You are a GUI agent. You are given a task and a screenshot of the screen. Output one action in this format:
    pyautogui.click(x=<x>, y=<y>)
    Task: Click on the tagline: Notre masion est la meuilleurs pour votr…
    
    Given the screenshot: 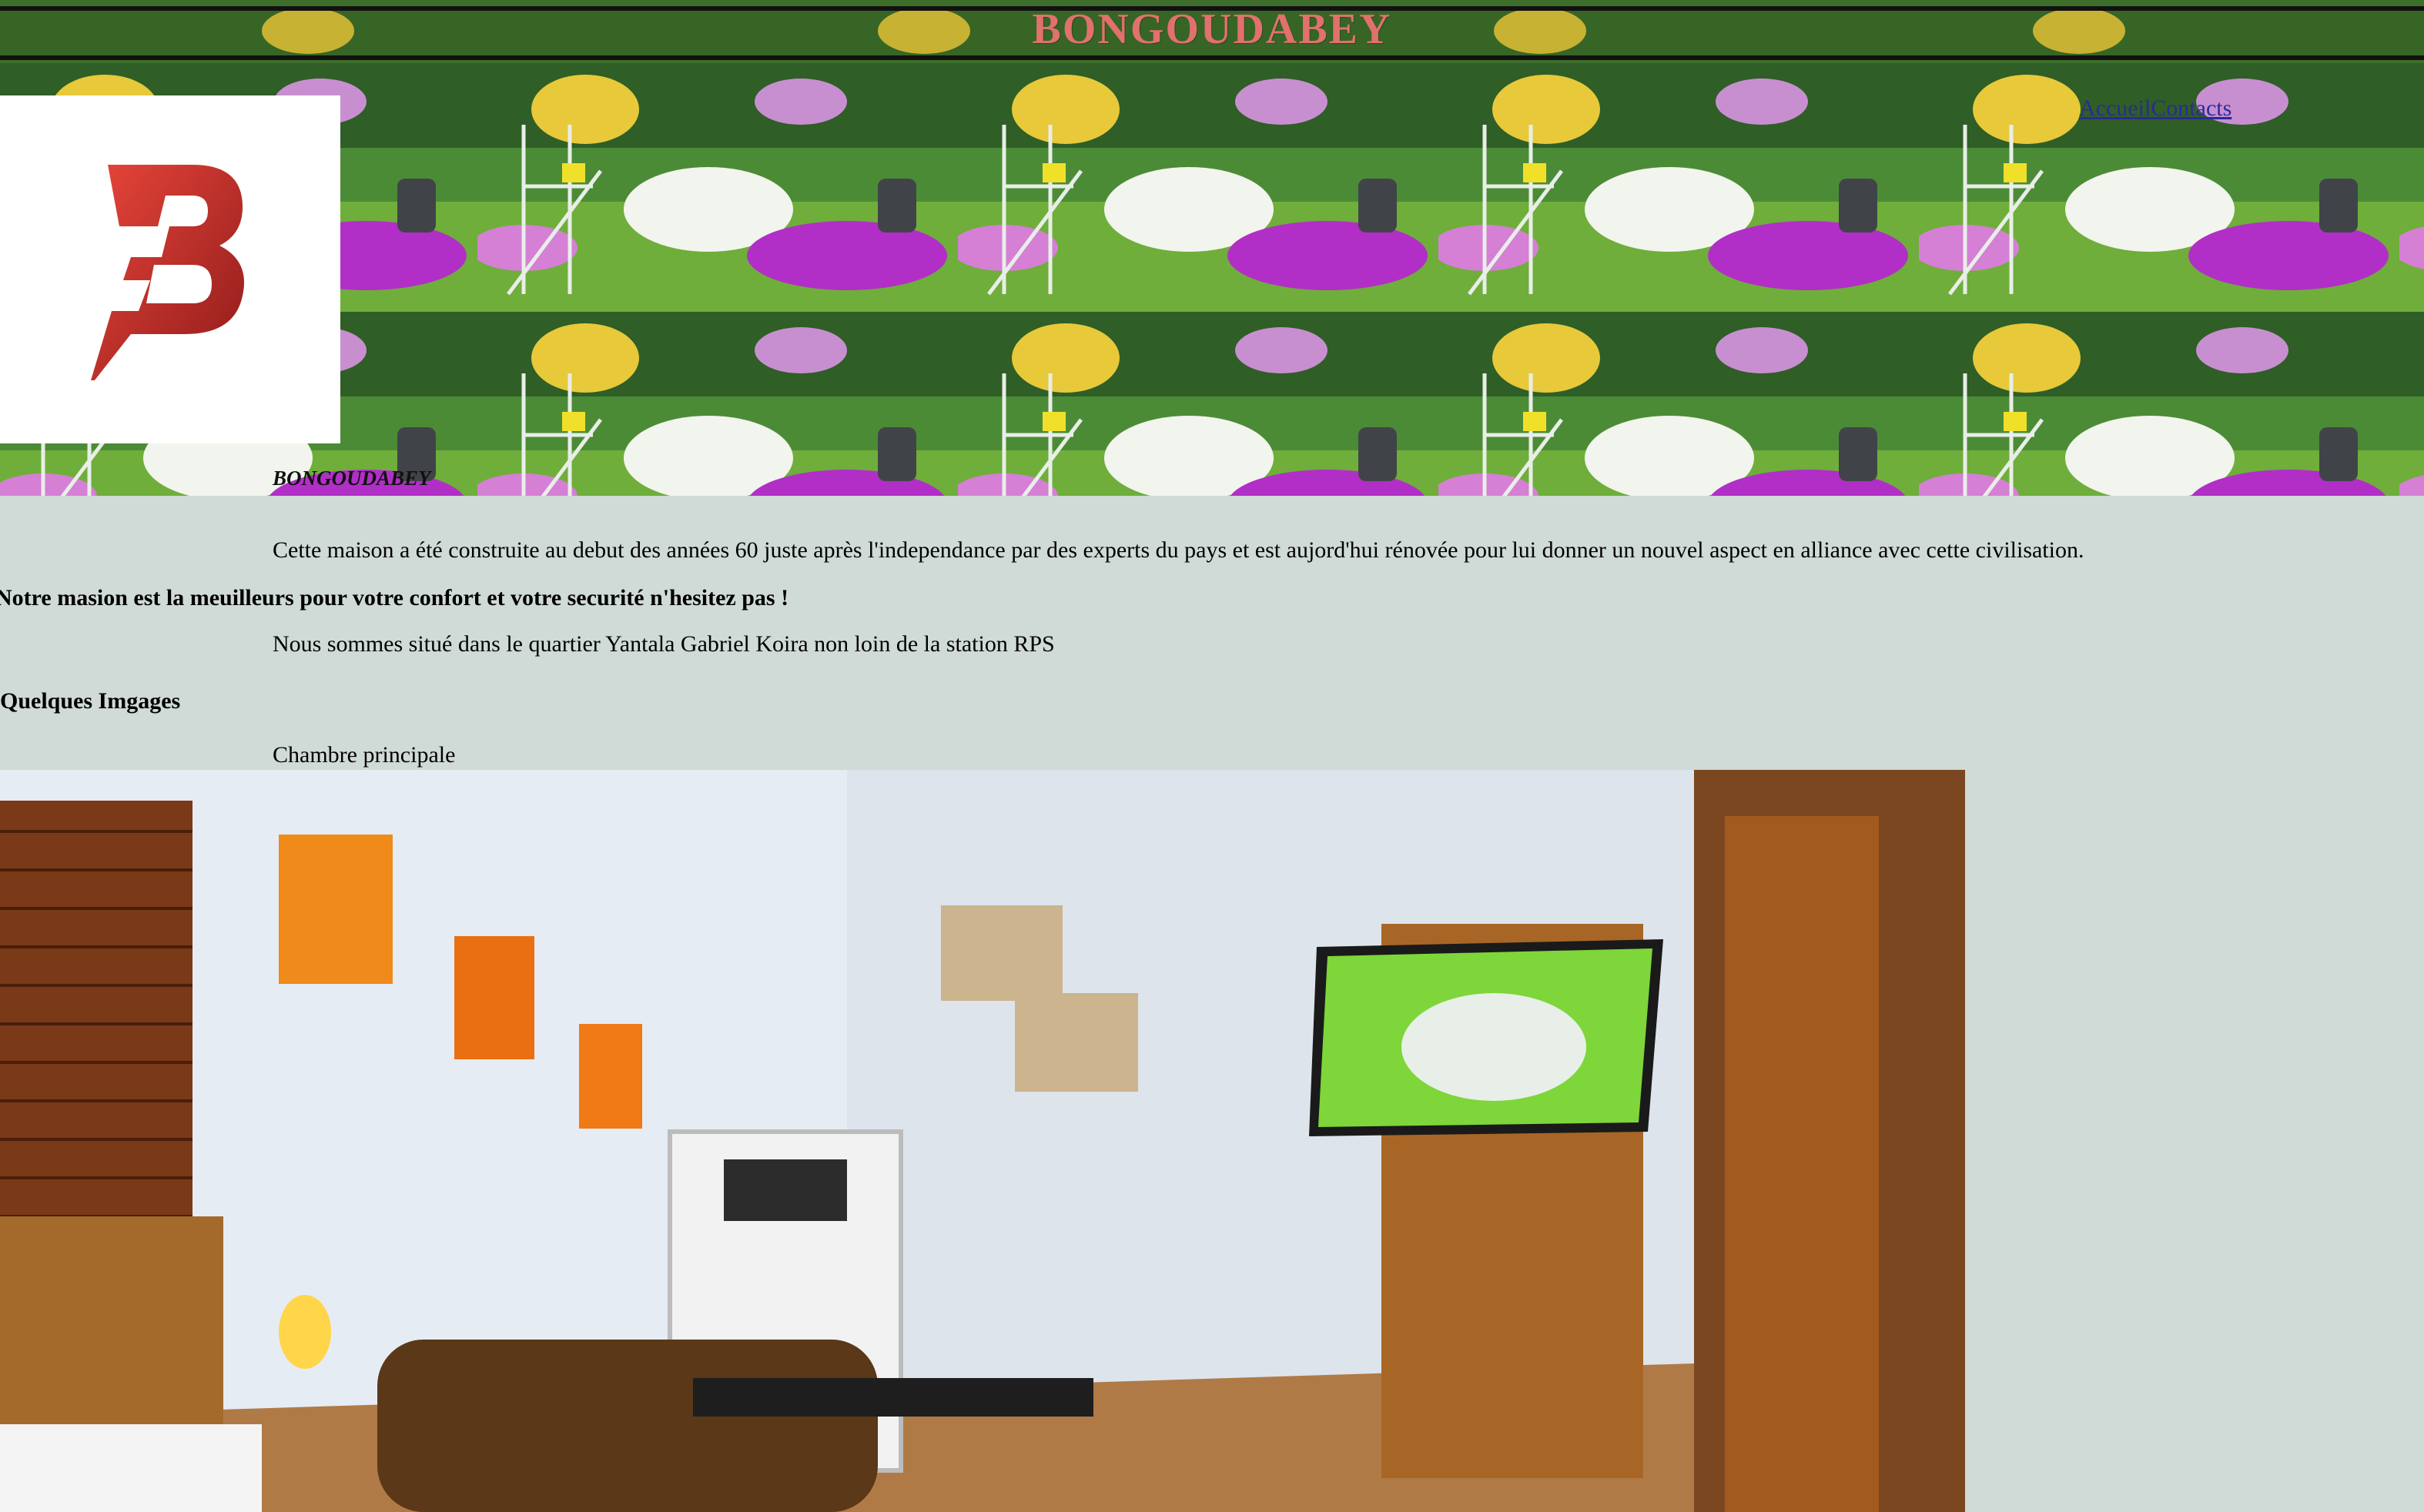 What is the action you would take?
    pyautogui.click(x=394, y=597)
    